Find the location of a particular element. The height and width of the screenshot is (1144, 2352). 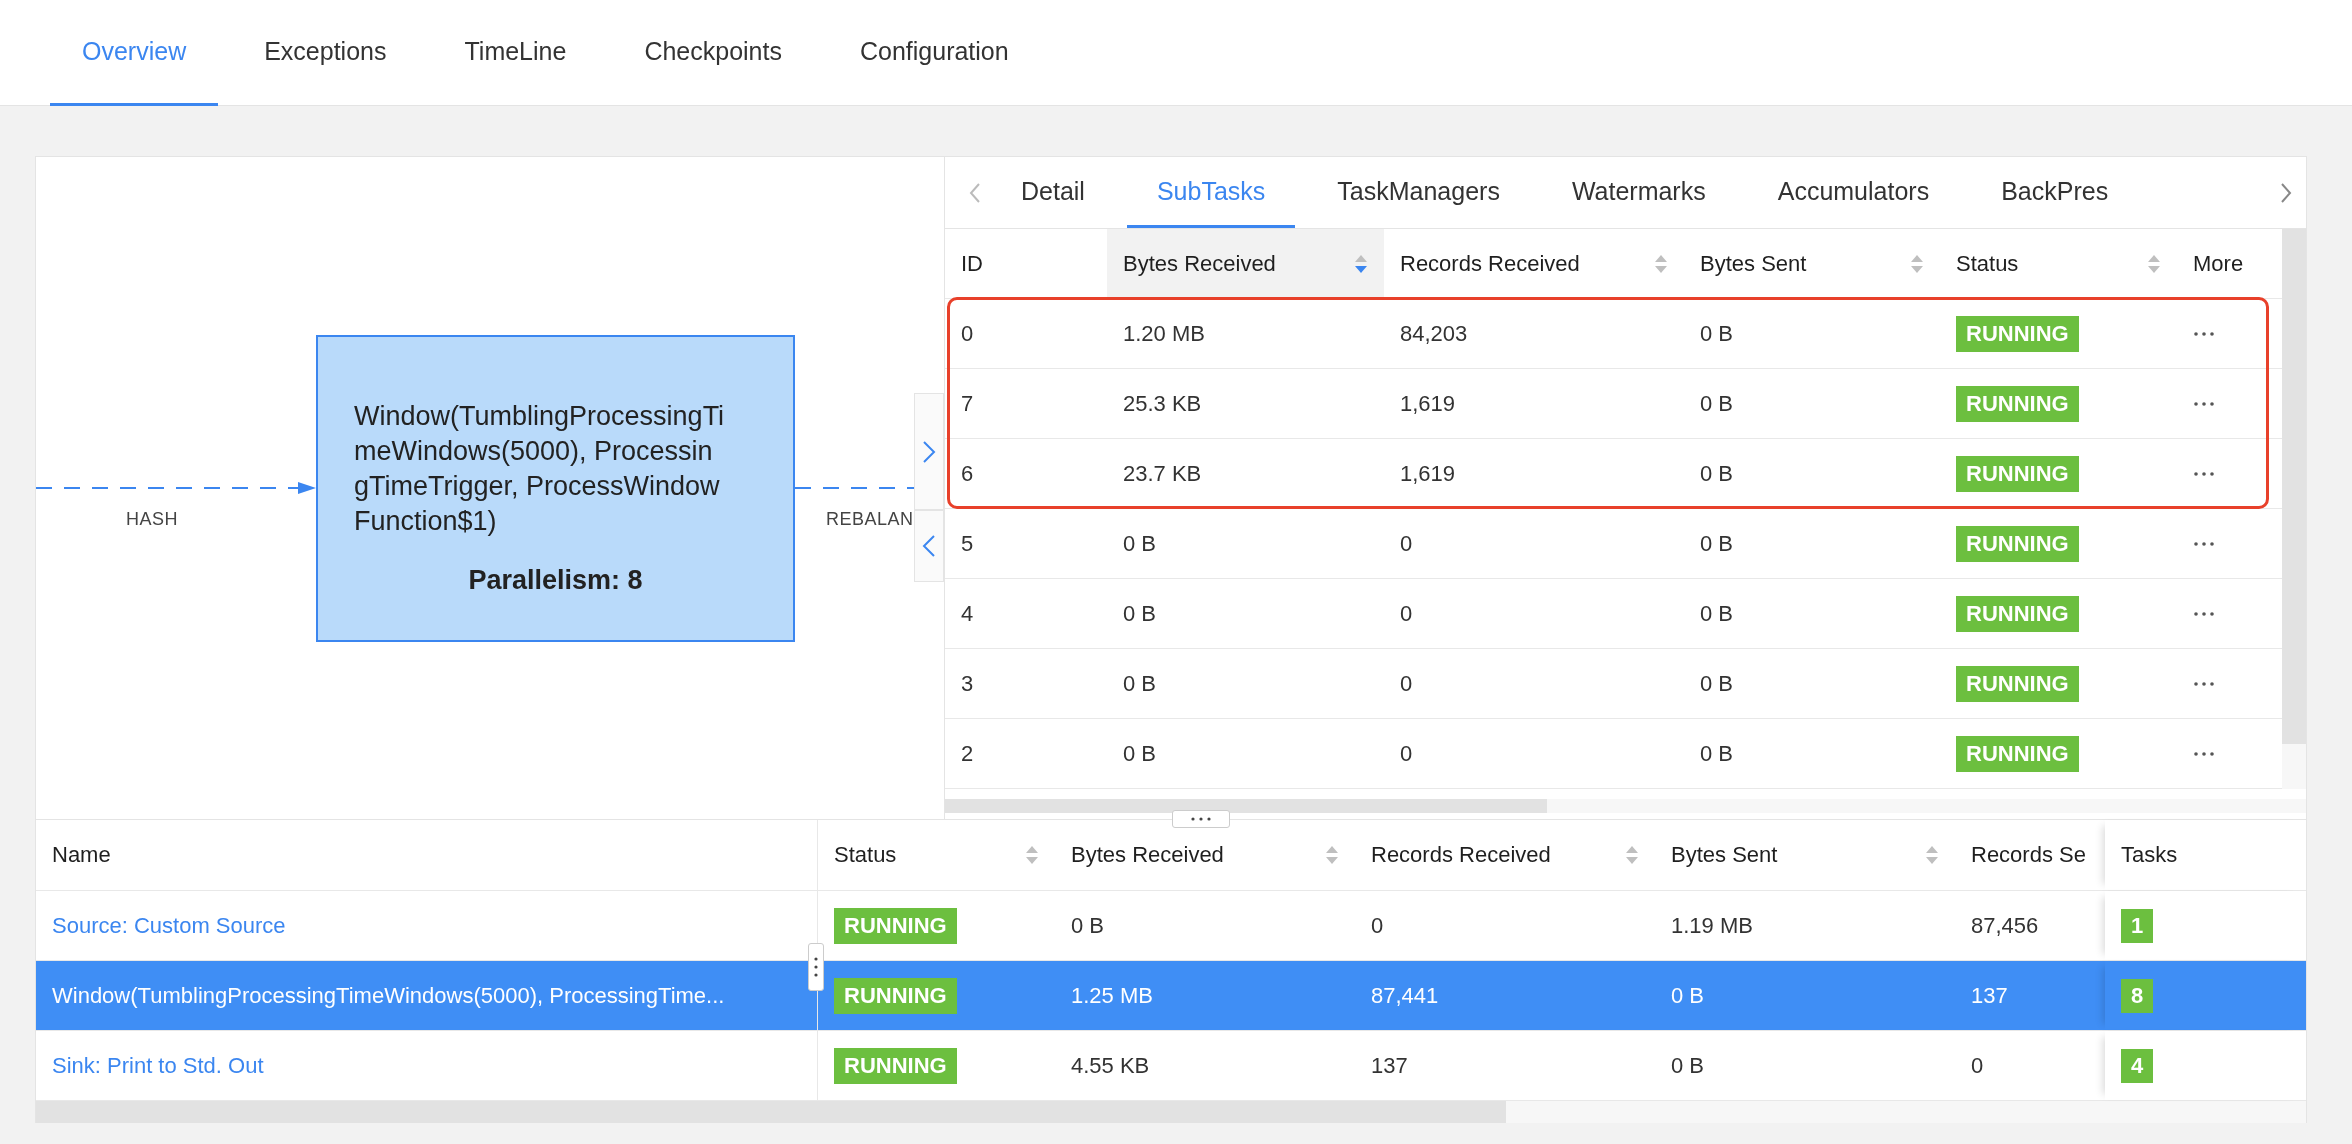

collapse-button is located at coordinates (929, 546).